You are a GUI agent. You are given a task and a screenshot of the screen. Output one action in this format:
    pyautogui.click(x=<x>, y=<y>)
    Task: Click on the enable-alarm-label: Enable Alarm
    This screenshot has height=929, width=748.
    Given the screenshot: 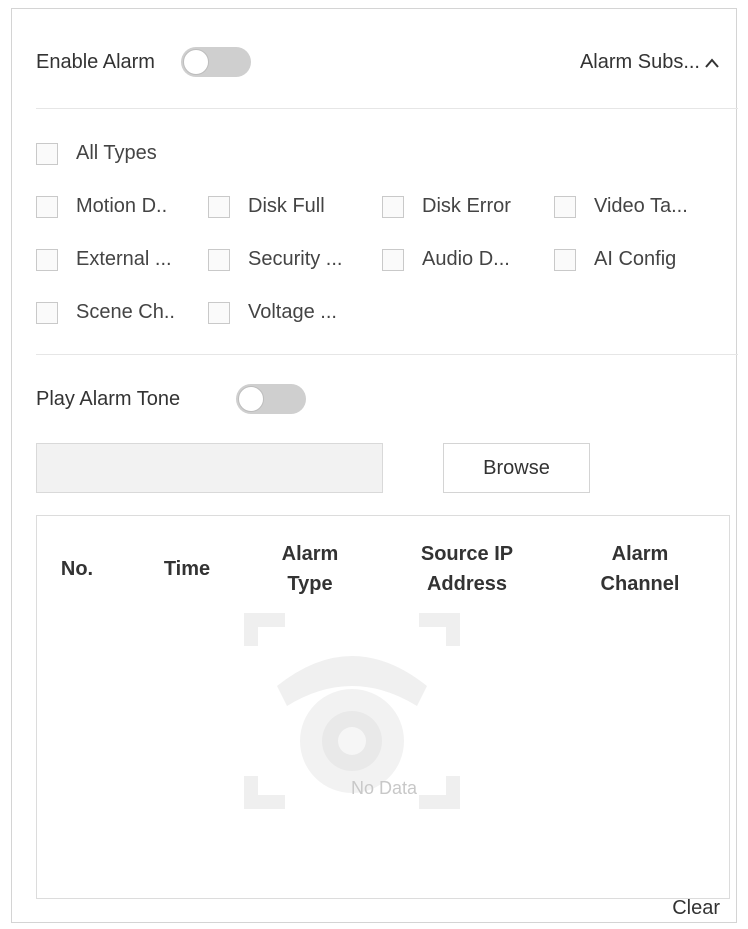 What is the action you would take?
    pyautogui.click(x=95, y=61)
    